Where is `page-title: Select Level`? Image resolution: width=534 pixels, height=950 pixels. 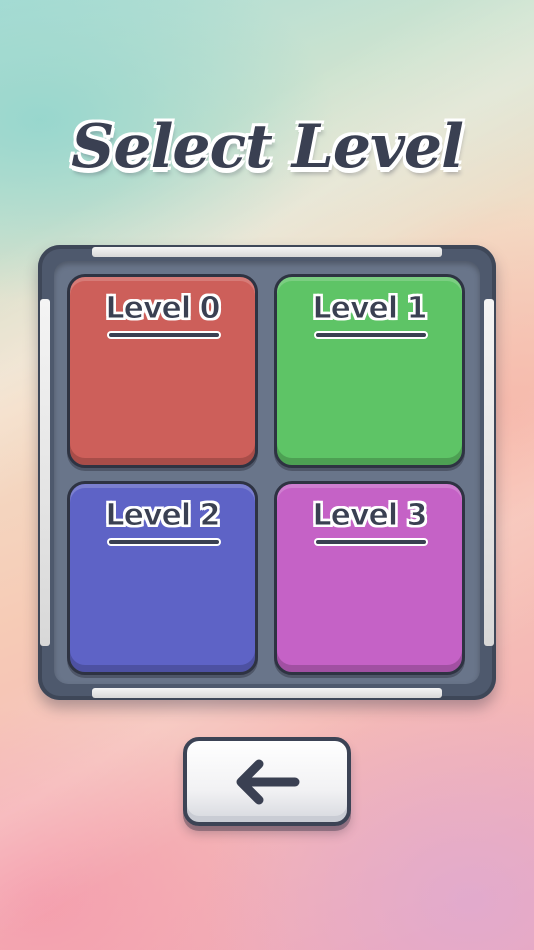
page-title: Select Level is located at coordinates (267, 147).